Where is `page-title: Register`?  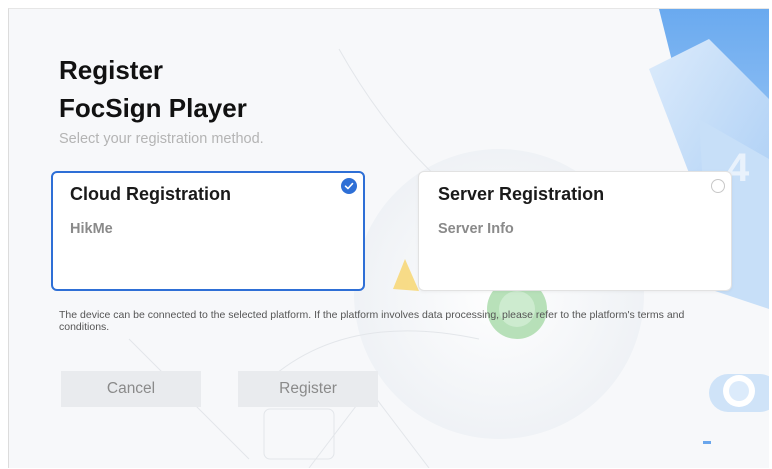
page-title: Register is located at coordinates (111, 70).